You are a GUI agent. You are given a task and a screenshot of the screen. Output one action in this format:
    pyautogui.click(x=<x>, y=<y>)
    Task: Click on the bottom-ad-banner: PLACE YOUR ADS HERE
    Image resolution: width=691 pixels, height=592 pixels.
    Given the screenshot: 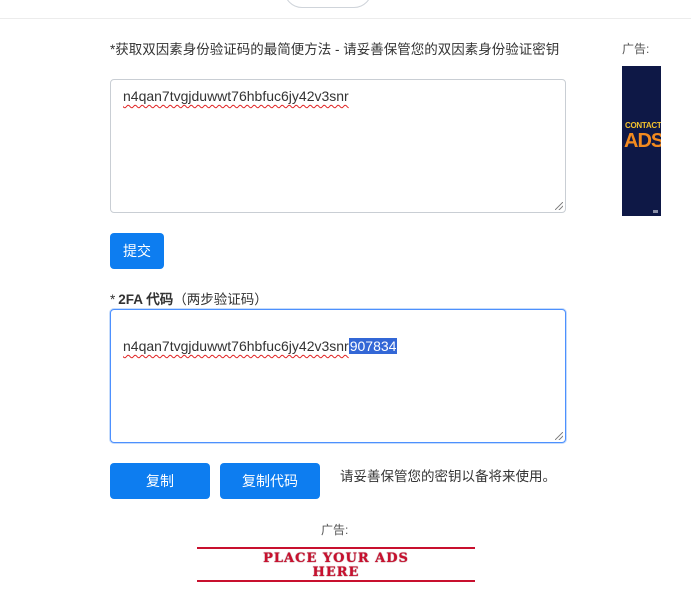 What is the action you would take?
    pyautogui.click(x=336, y=564)
    